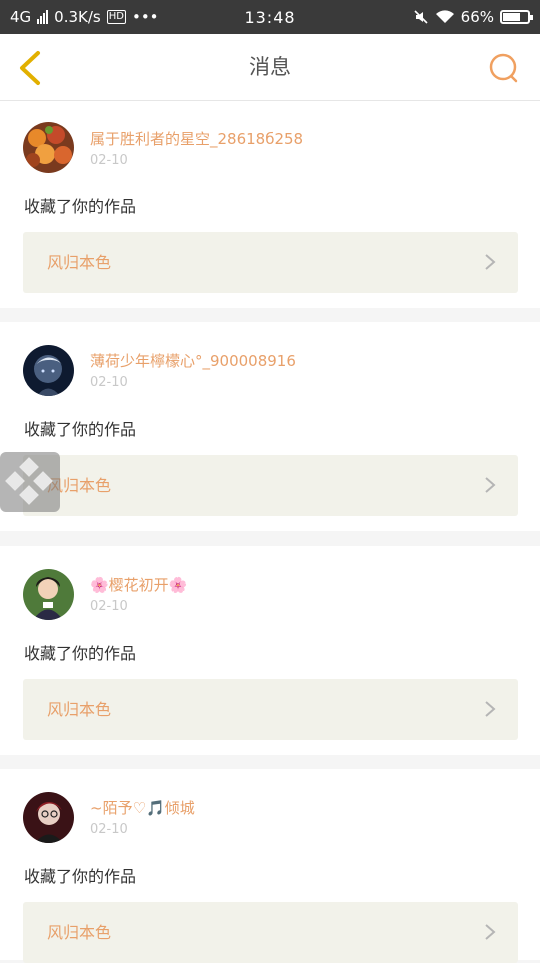  What do you see at coordinates (504, 68) in the screenshot?
I see `search-icon` at bounding box center [504, 68].